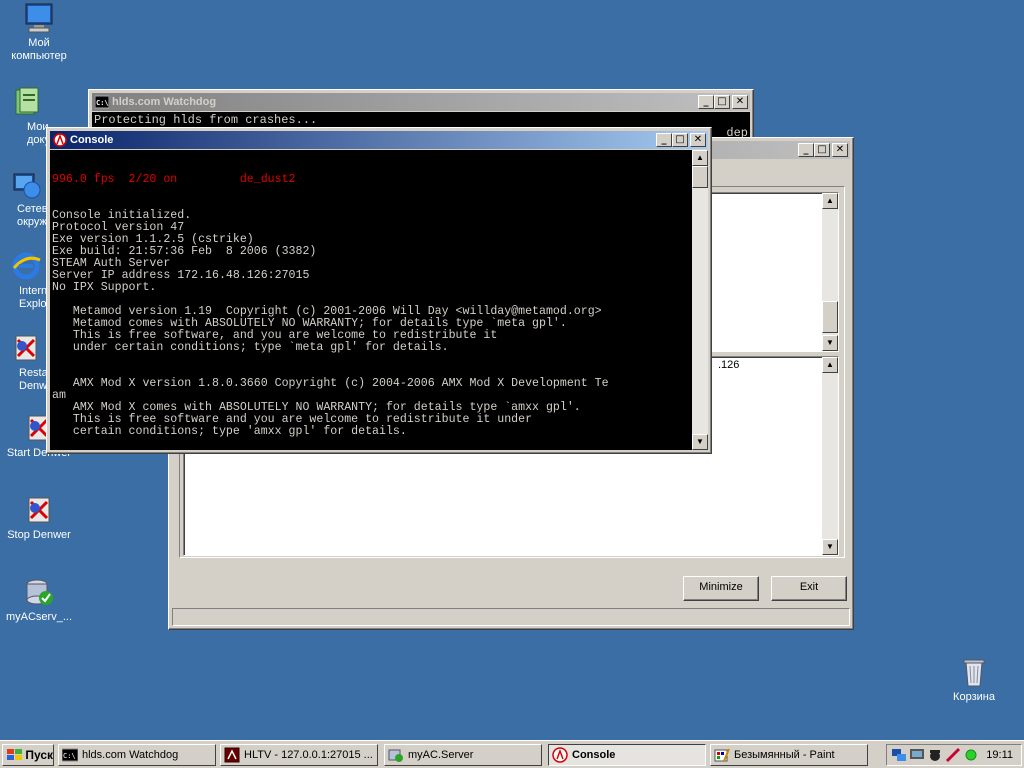 This screenshot has height=768, width=1024. Describe the element at coordinates (26, 184) in the screenshot. I see `network-icon` at that location.